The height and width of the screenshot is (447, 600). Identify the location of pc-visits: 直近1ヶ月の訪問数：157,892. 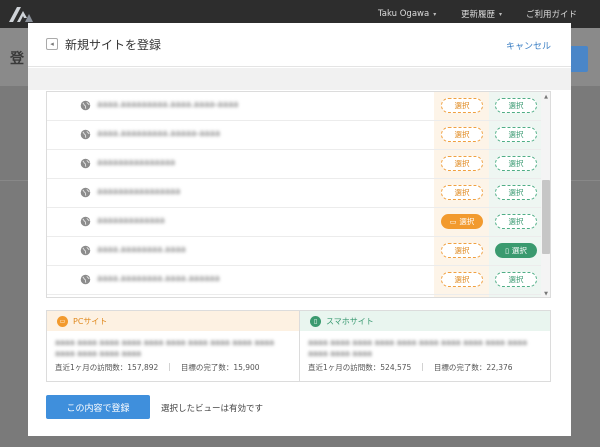
(107, 367).